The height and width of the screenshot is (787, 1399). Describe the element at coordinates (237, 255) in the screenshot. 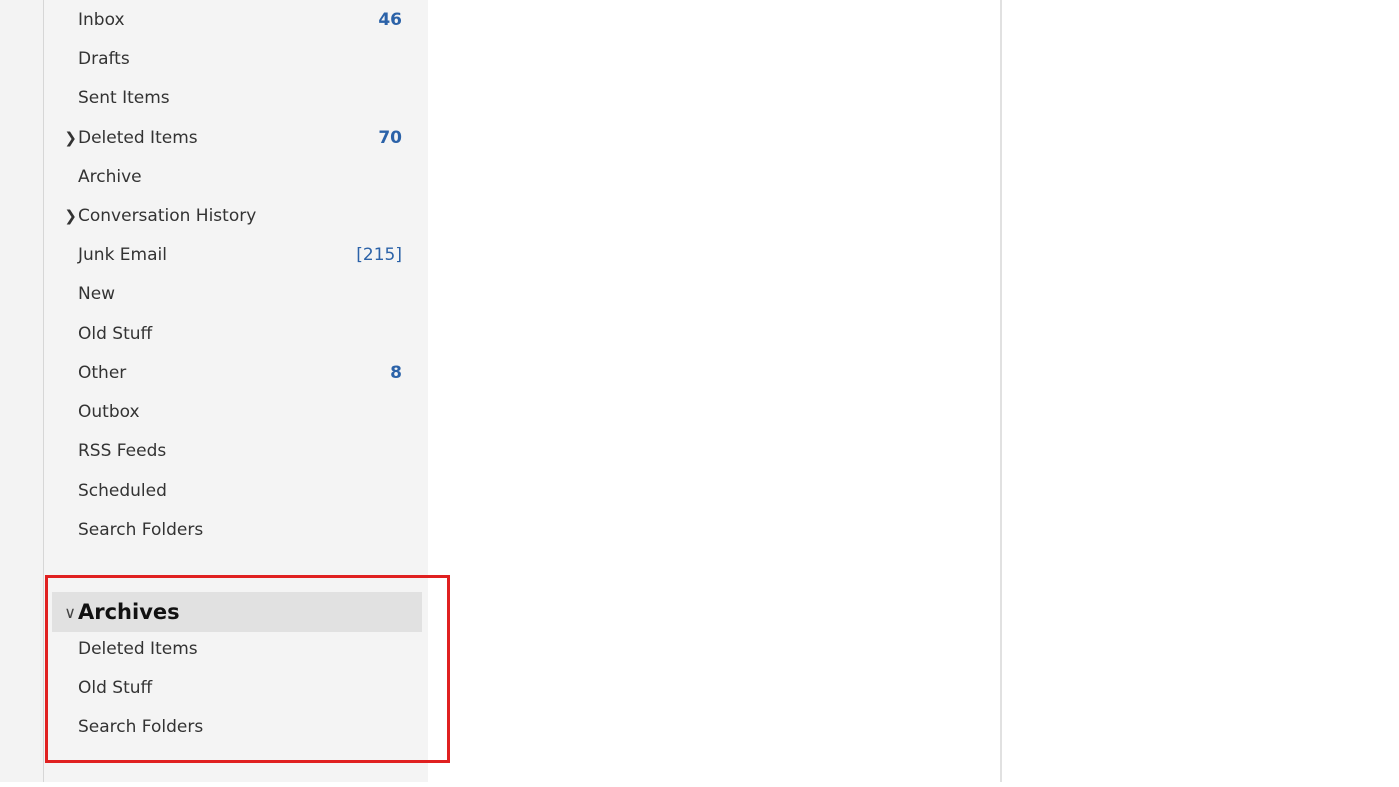

I see `folder-junk-email: Junk Email [215]` at that location.